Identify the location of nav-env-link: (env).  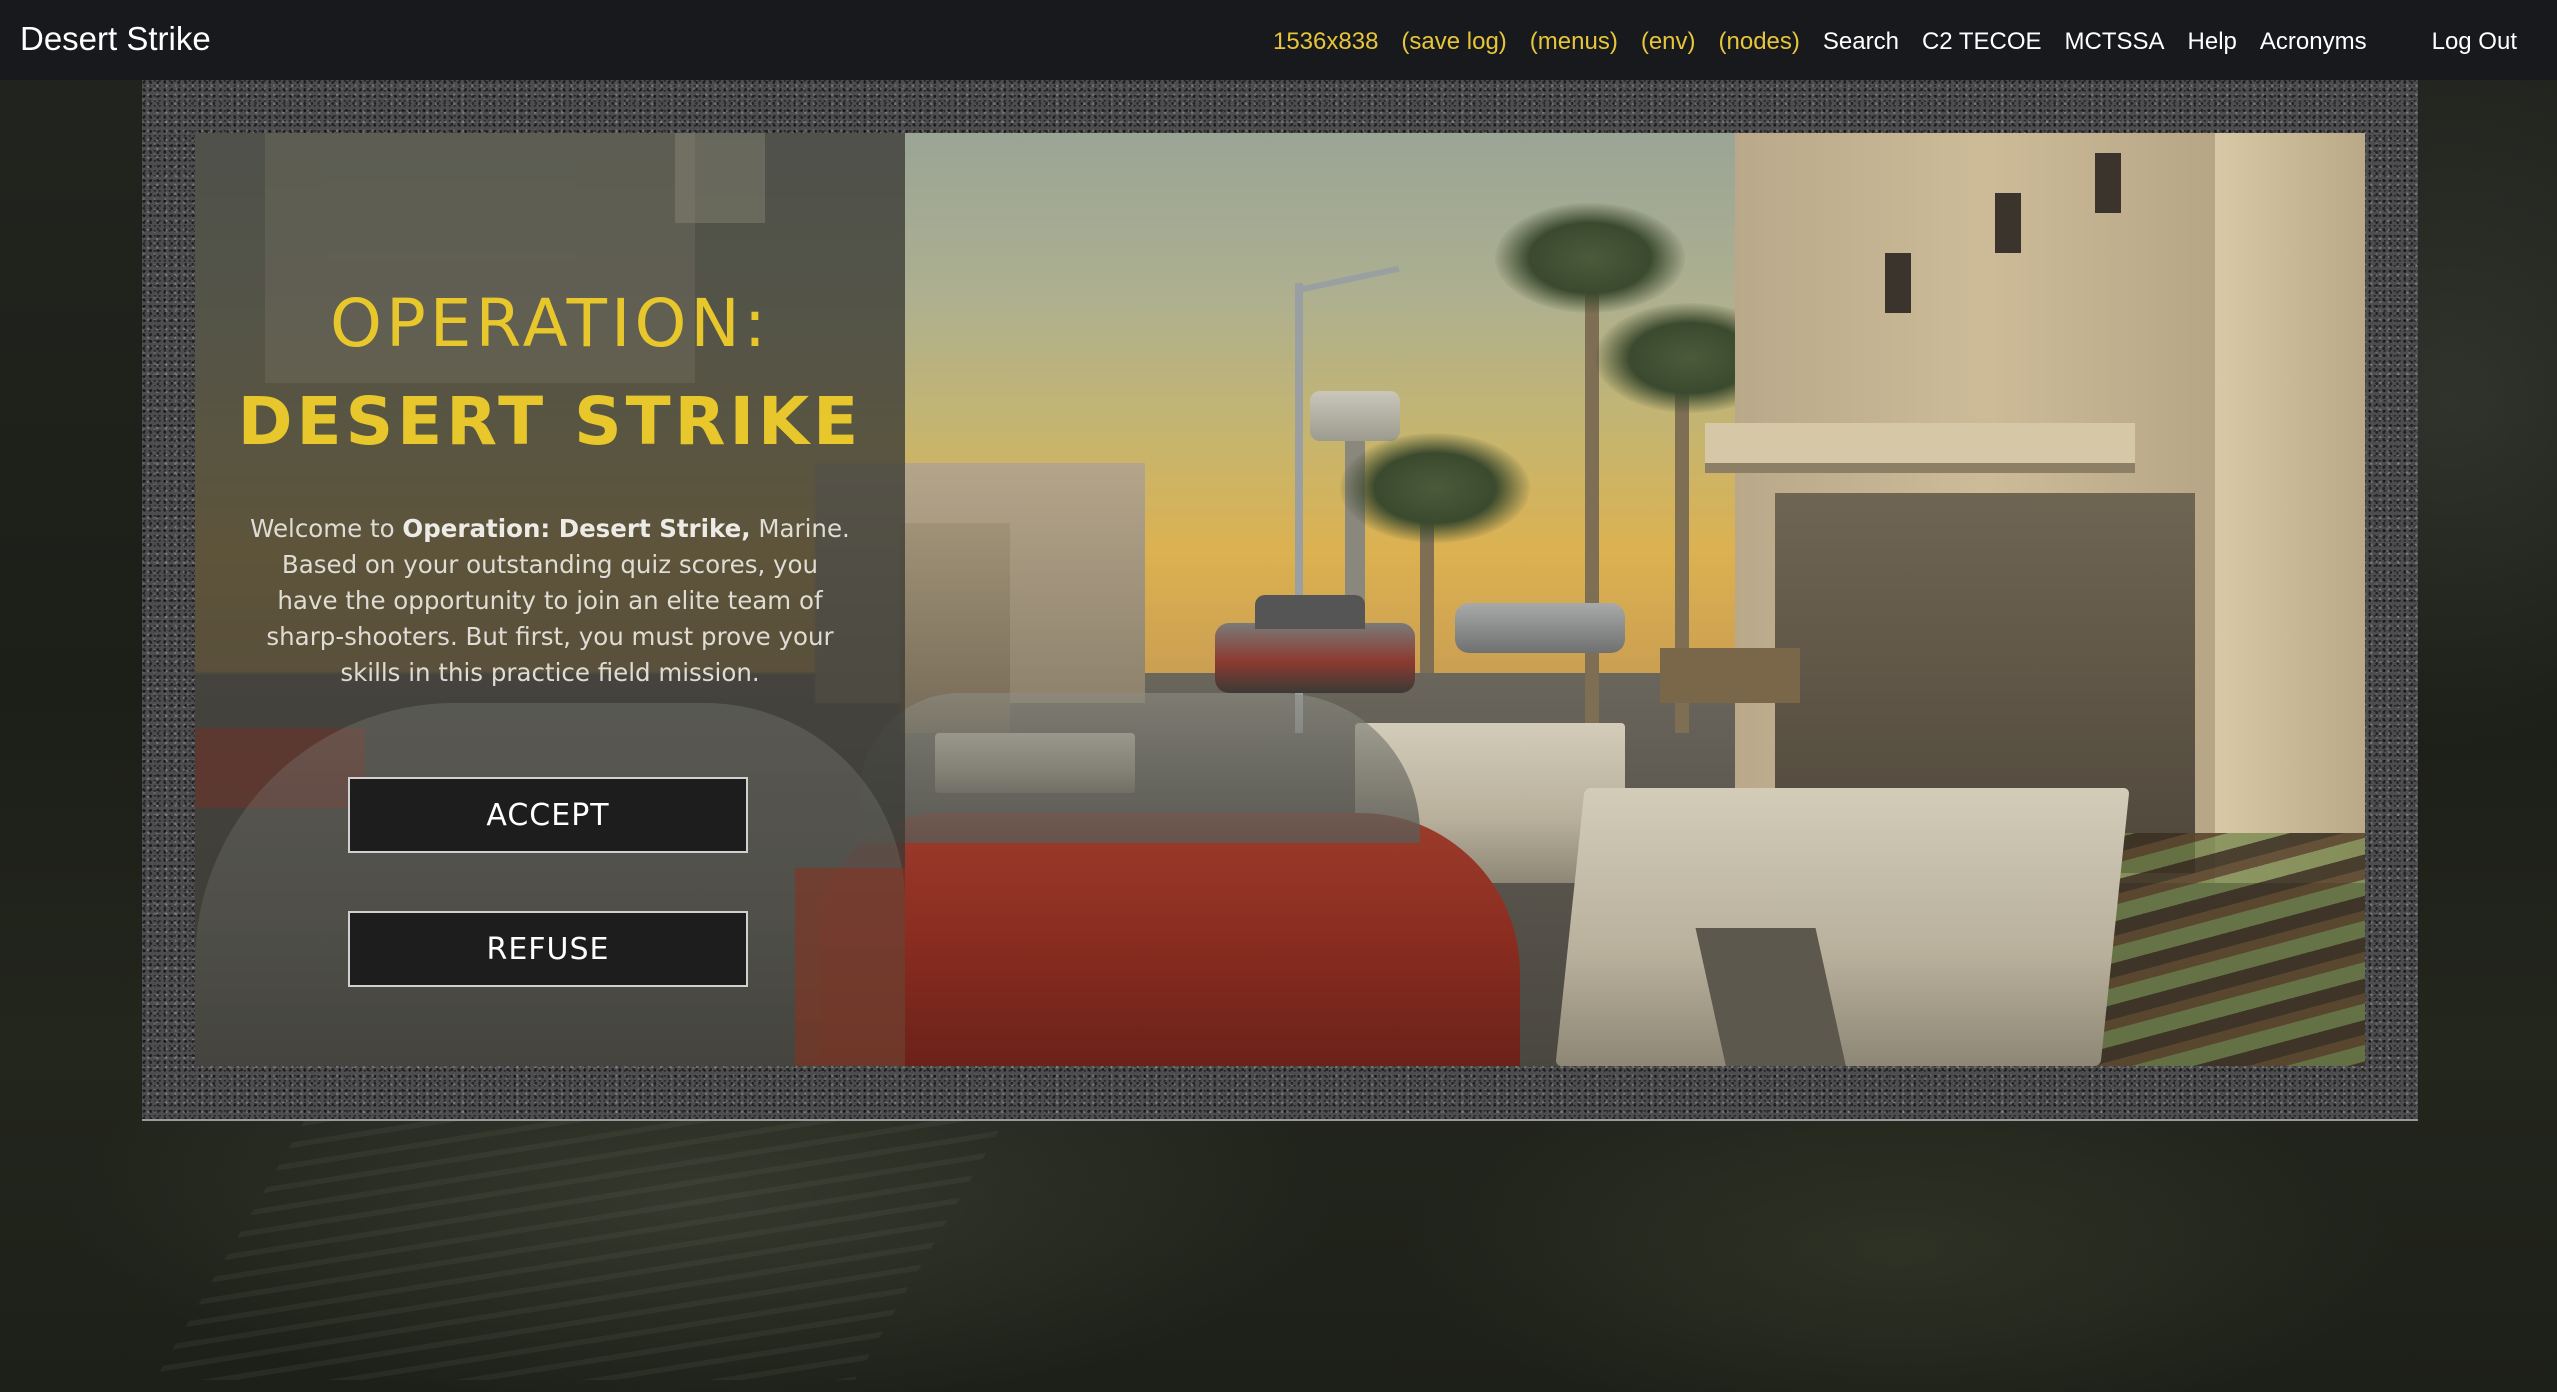
(1668, 42).